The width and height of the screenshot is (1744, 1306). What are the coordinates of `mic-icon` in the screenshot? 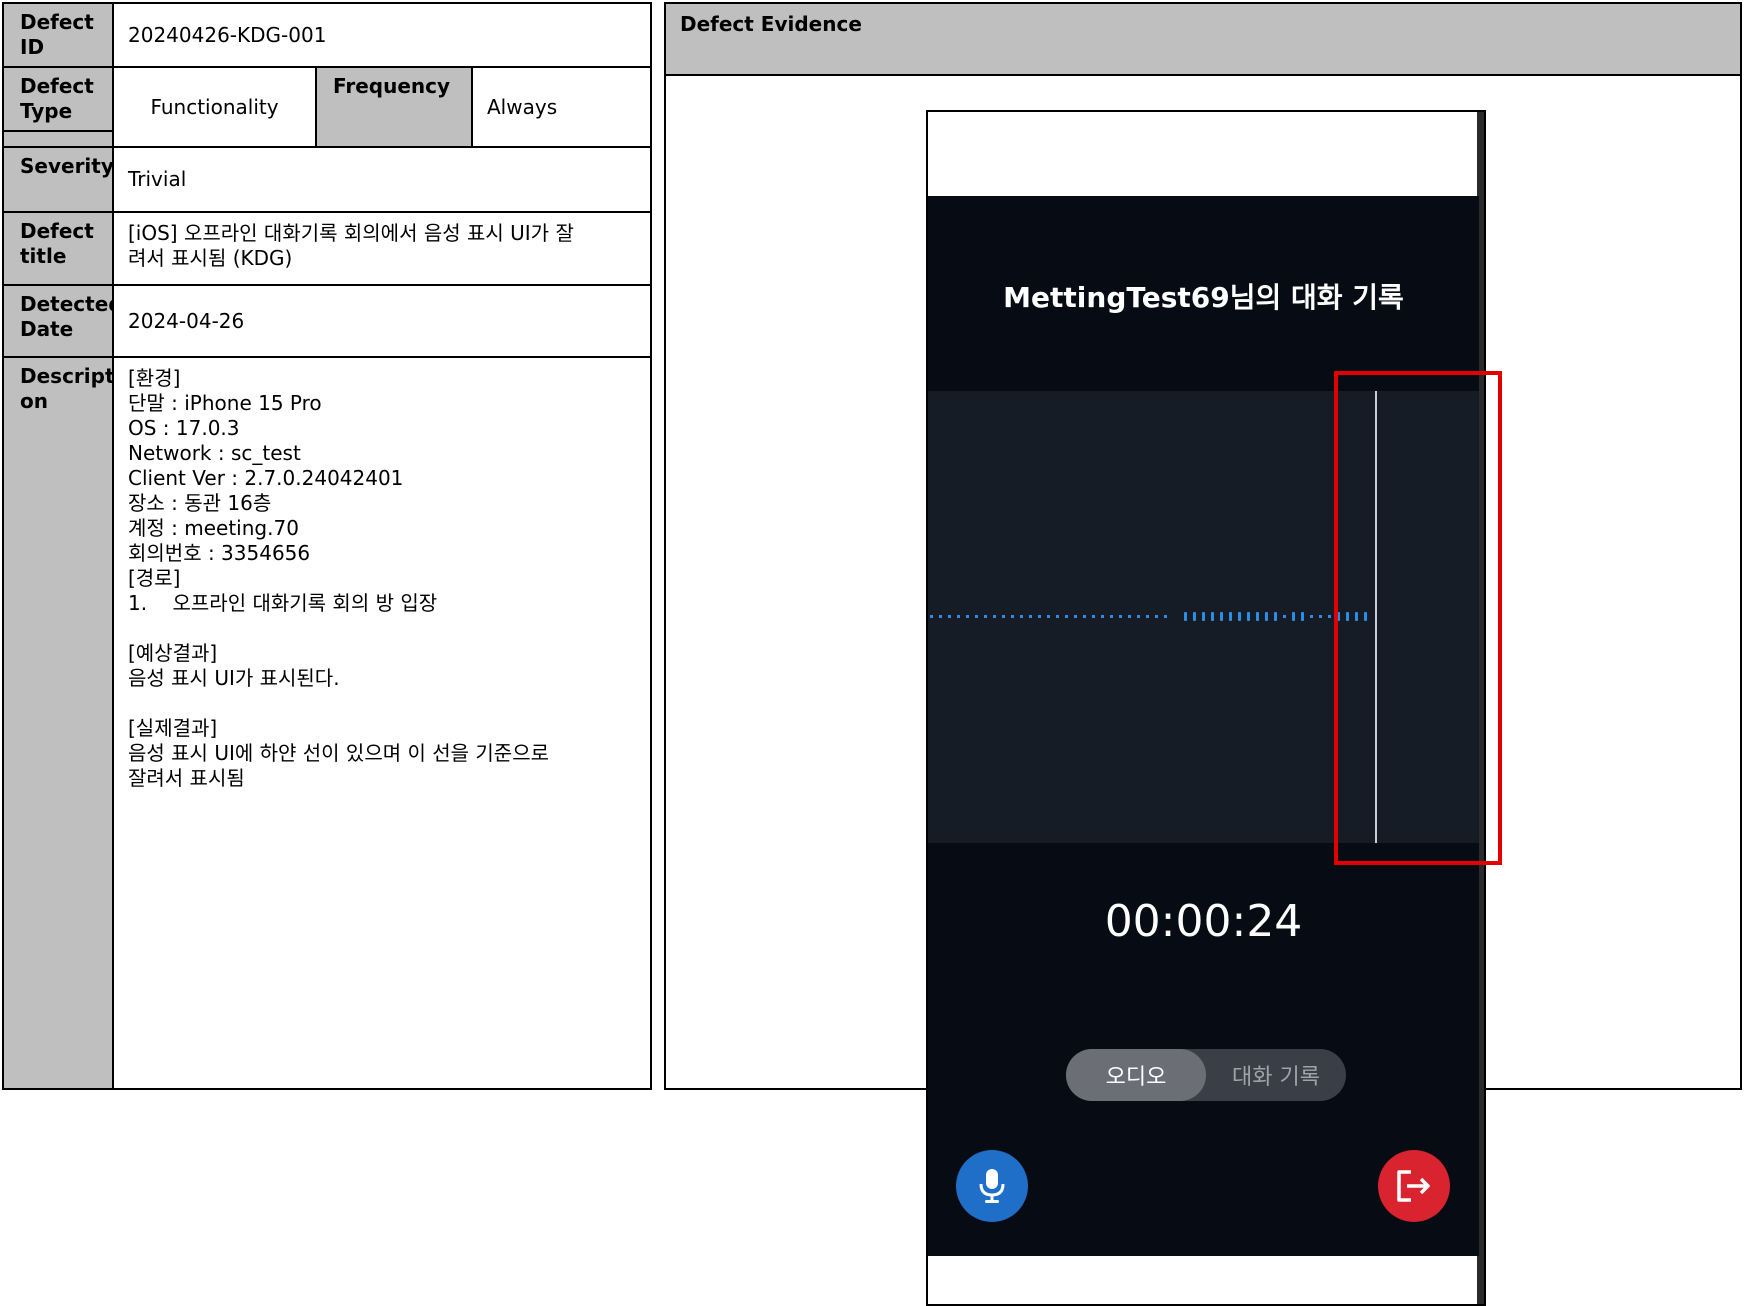 It's located at (992, 1186).